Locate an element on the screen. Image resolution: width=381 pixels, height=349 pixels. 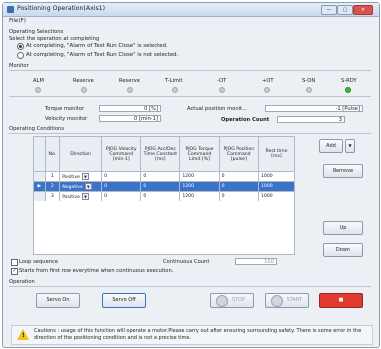
down-button: Down is located at coordinates (343, 250).